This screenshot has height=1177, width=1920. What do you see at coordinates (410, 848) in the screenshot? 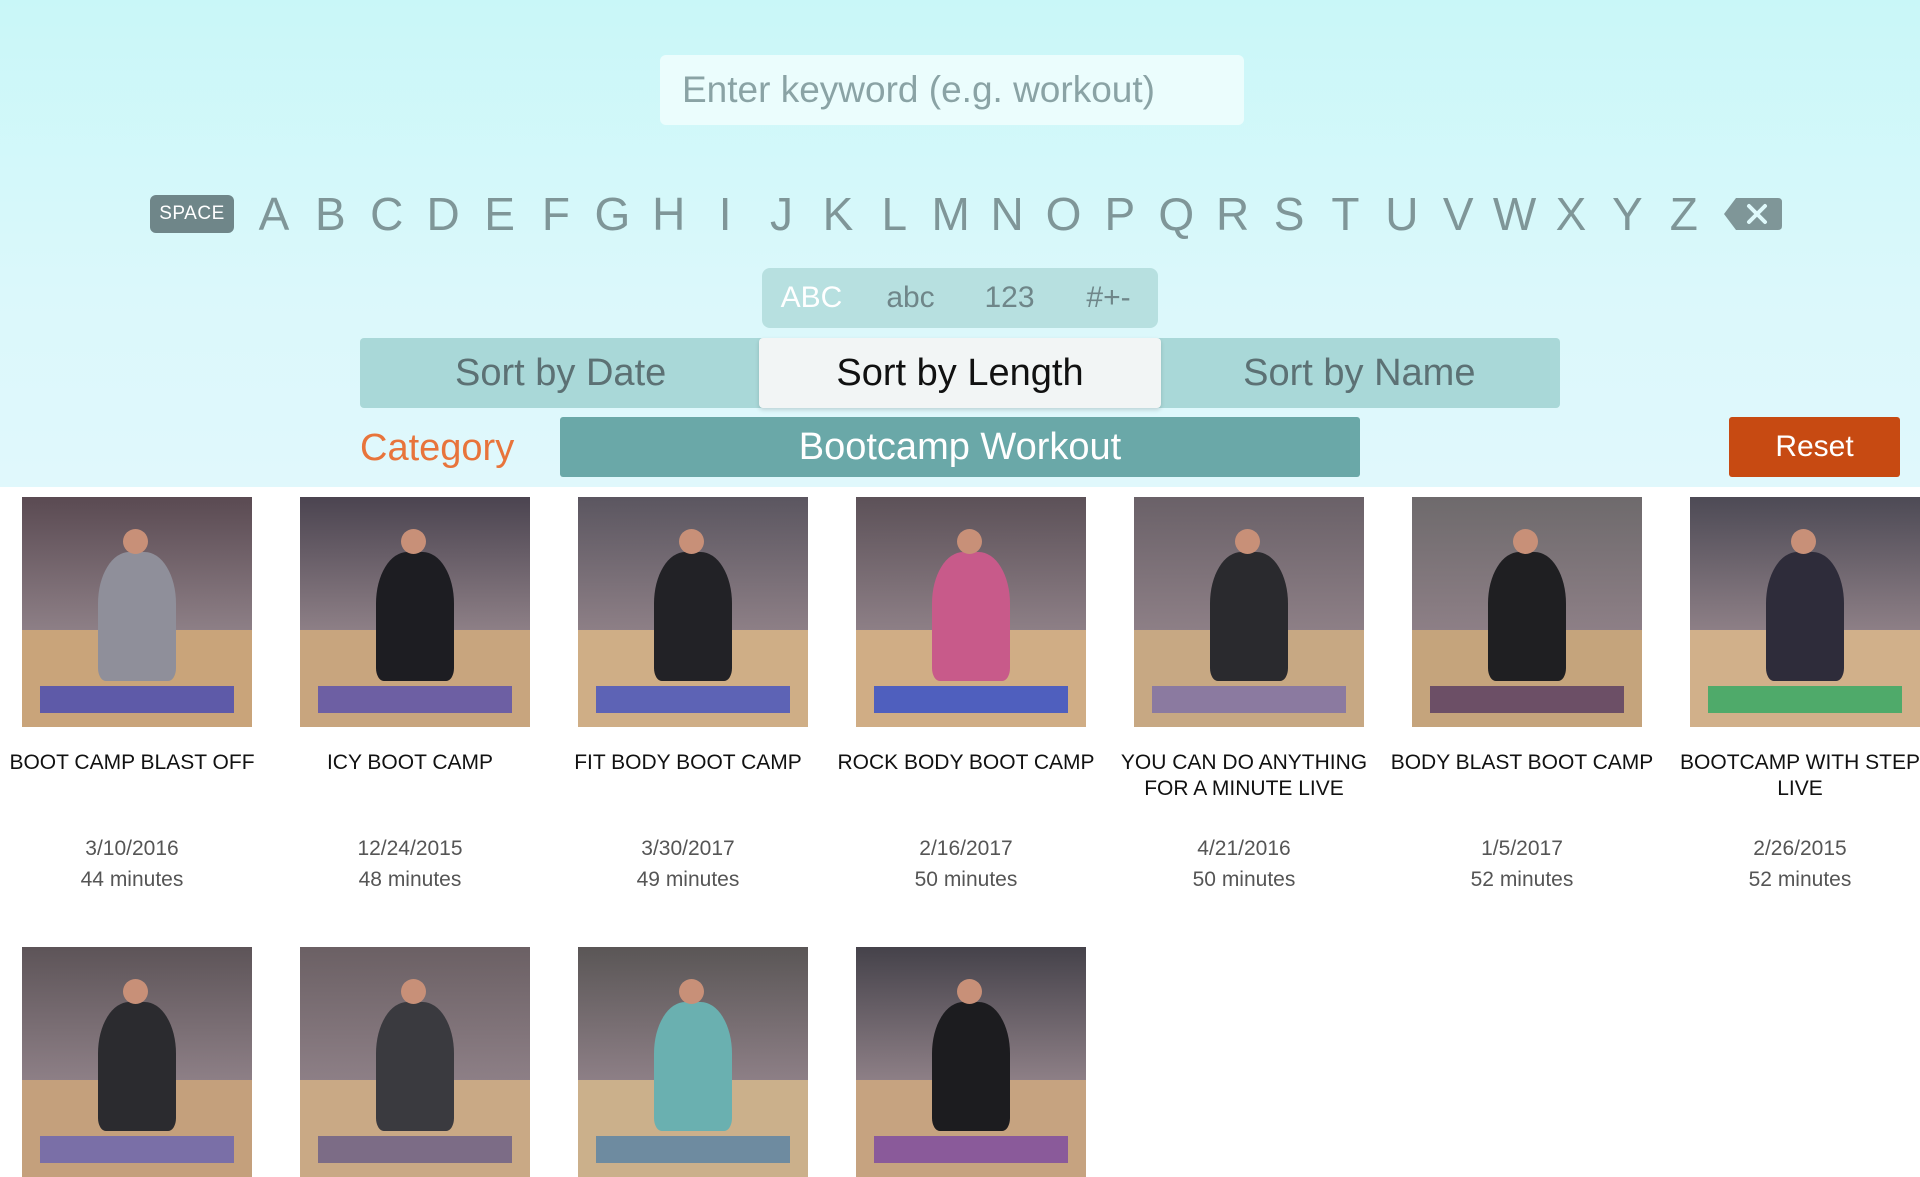
I see `video-date: 12/24/2015` at bounding box center [410, 848].